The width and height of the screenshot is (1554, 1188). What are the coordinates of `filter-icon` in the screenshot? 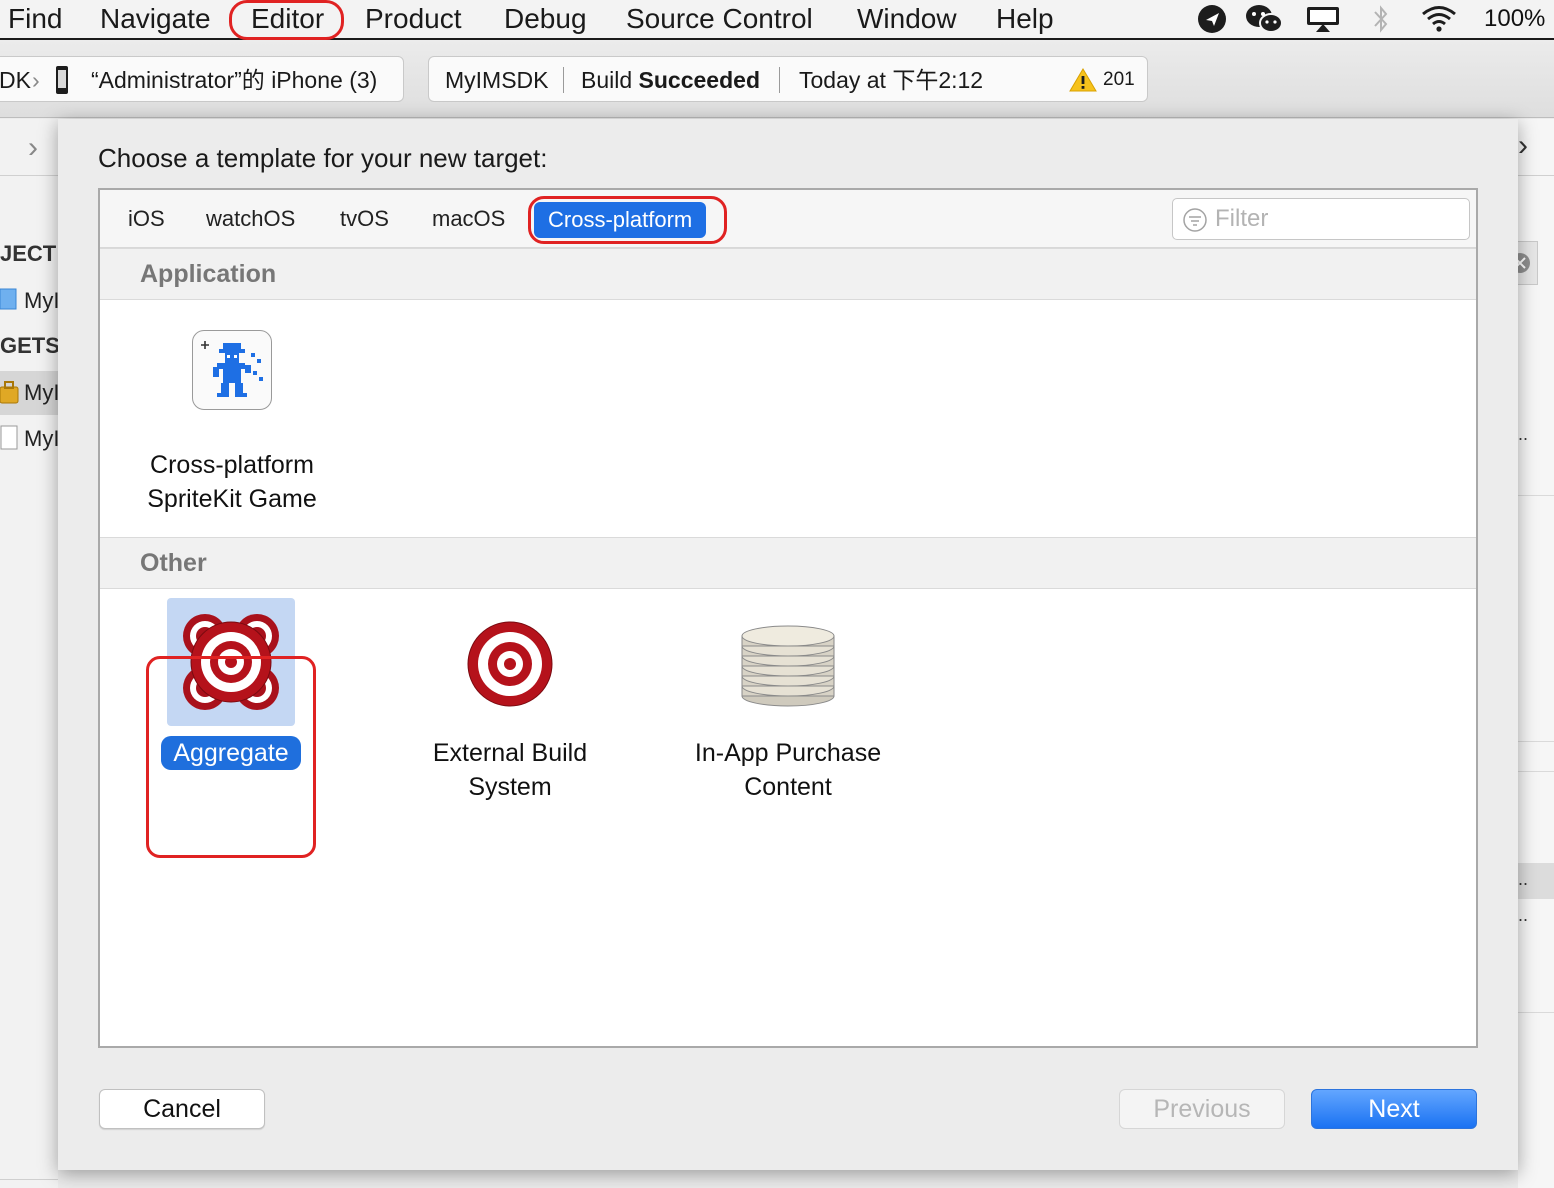 It's located at (1195, 222).